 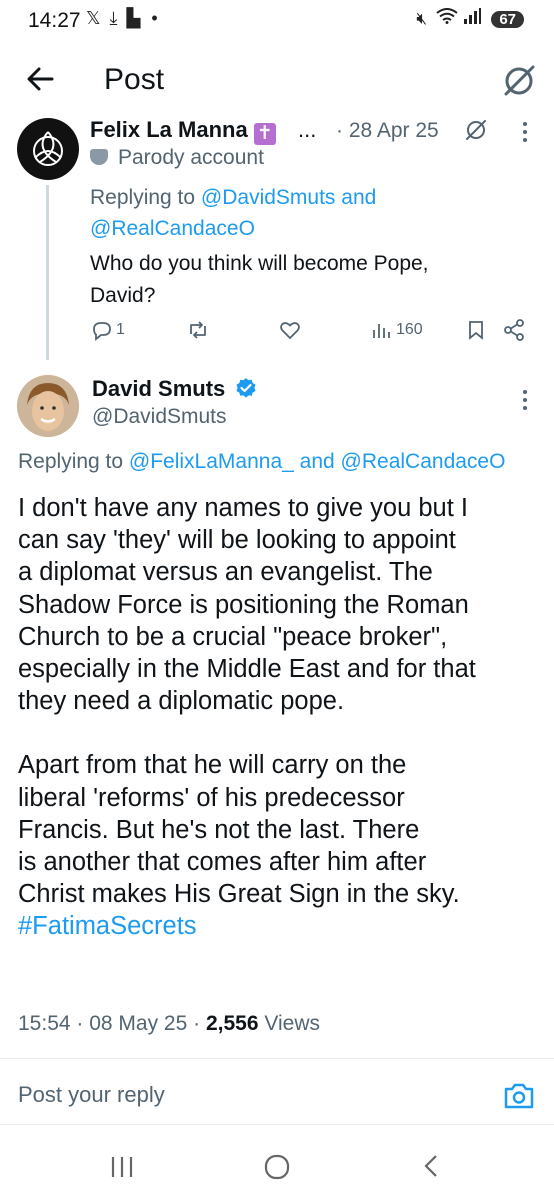 What do you see at coordinates (134, 79) in the screenshot?
I see `page-title: Post` at bounding box center [134, 79].